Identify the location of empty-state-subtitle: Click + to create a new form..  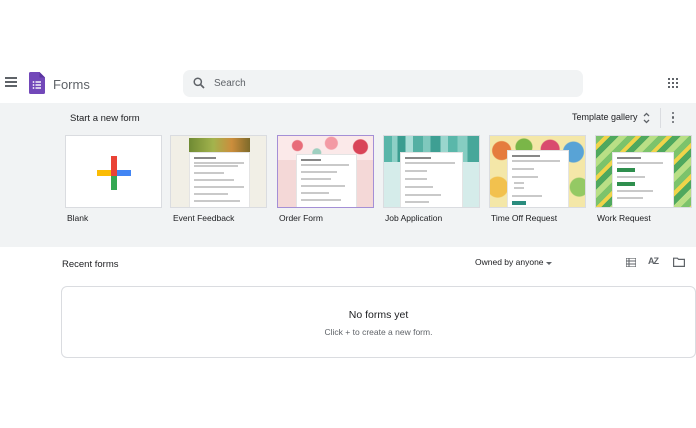
(378, 332).